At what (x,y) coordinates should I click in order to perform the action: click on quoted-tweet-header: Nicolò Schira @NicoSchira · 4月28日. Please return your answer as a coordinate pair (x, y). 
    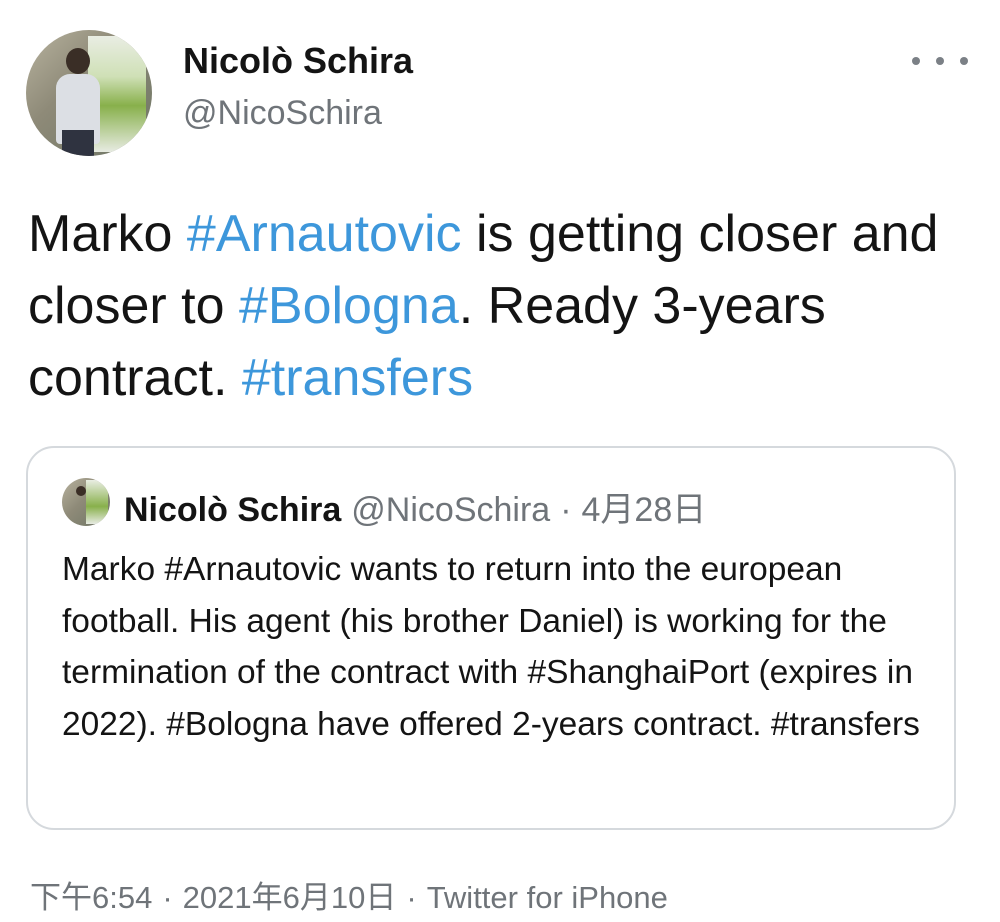
    Looking at the image, I should click on (415, 506).